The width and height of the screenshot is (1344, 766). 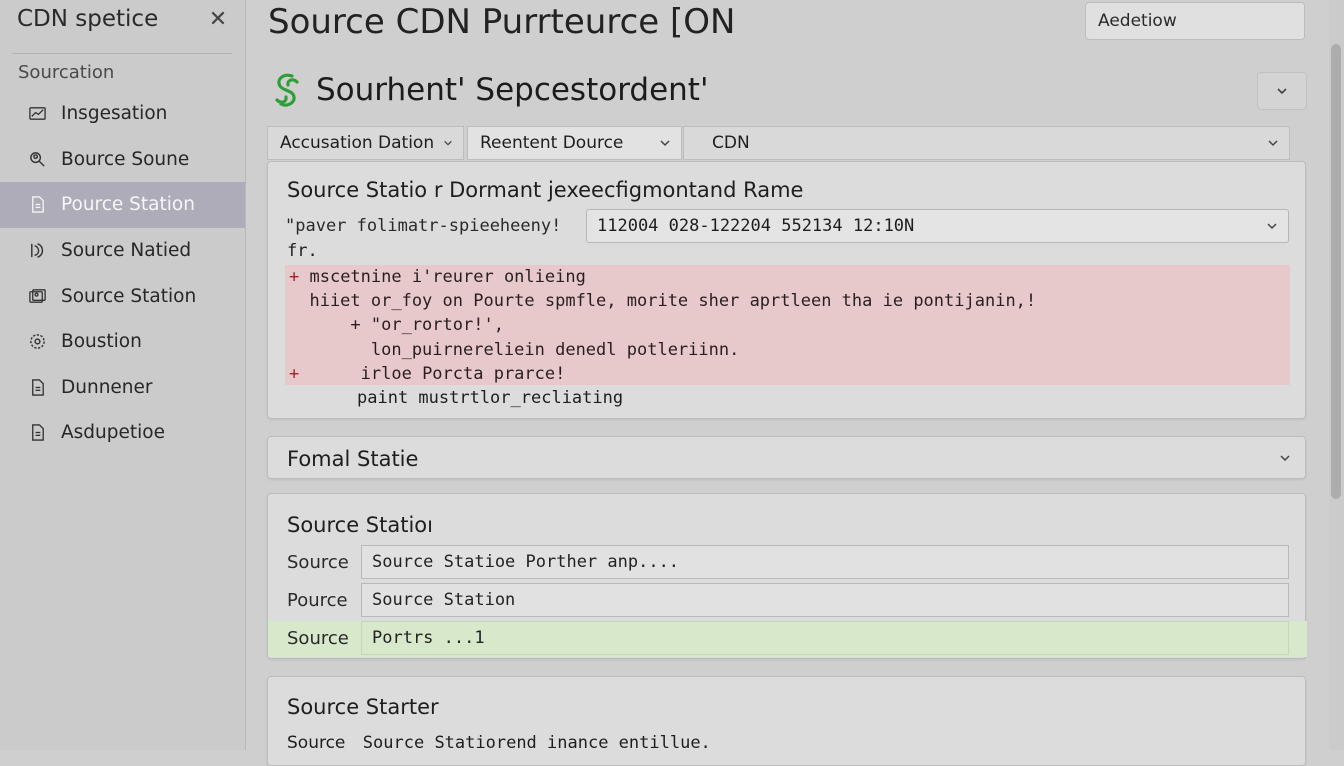 I want to click on diff-line: lon_puirnereliein denedl potleriinn., so click(x=514, y=350).